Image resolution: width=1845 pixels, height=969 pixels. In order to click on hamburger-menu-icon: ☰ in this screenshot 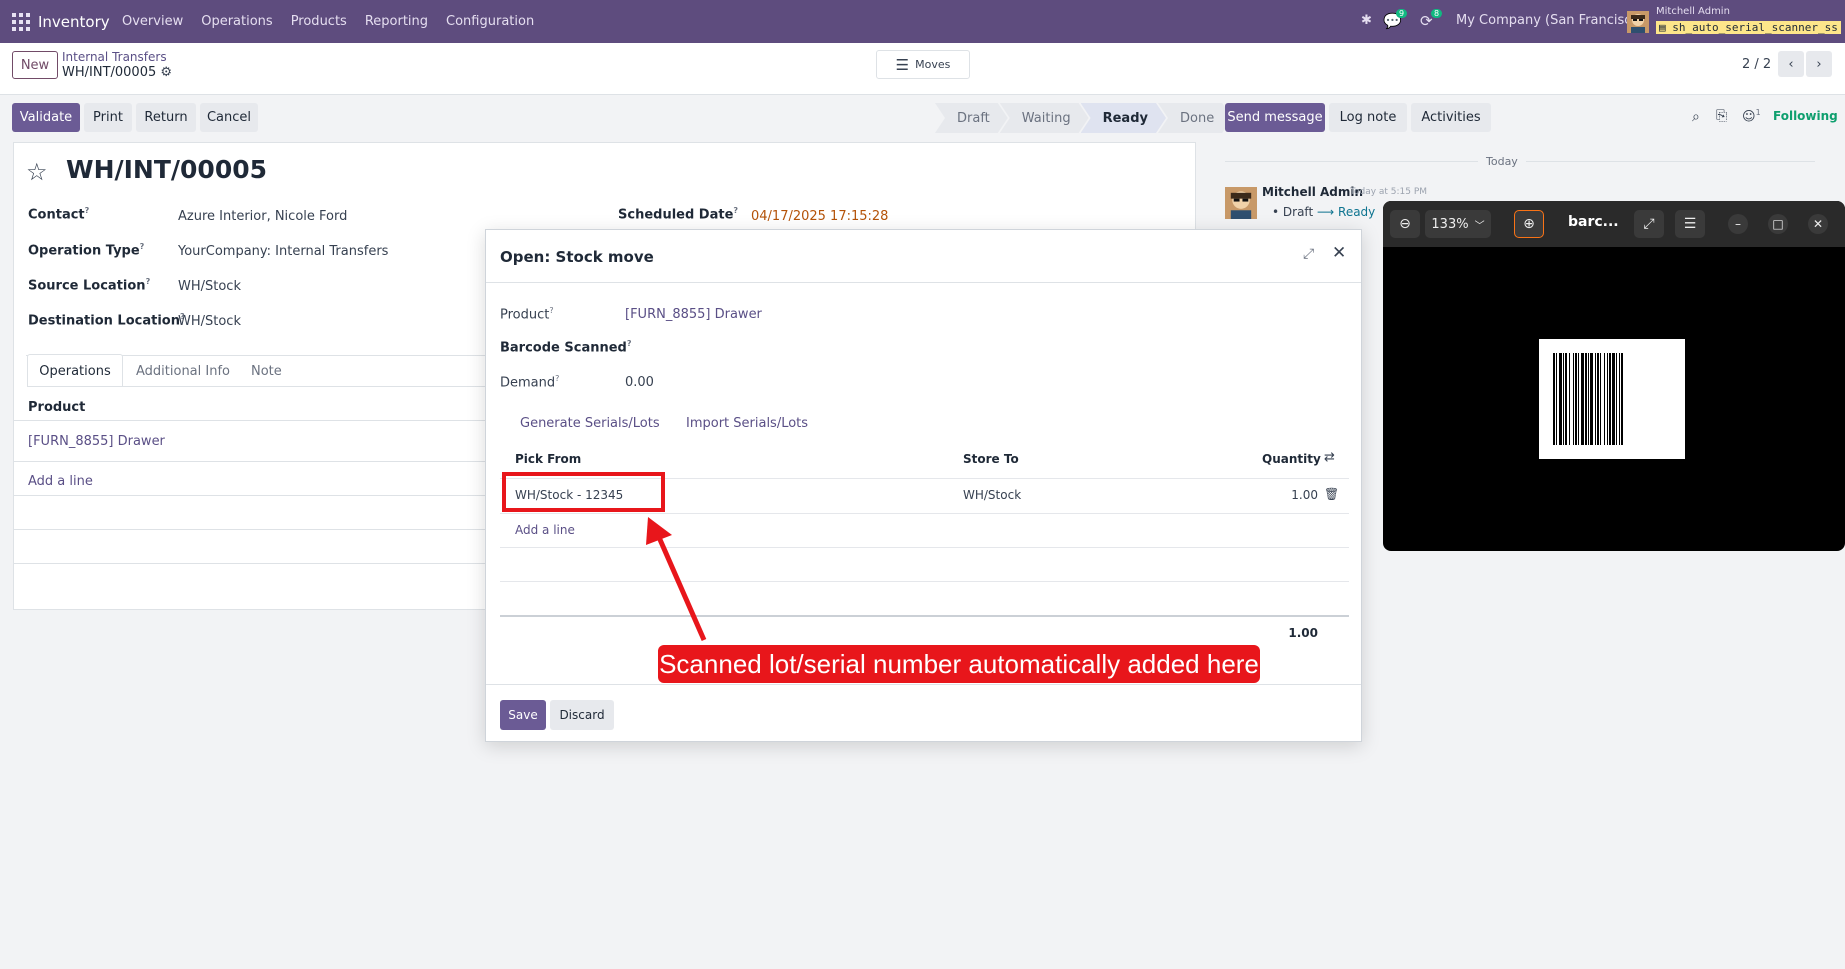, I will do `click(1690, 224)`.